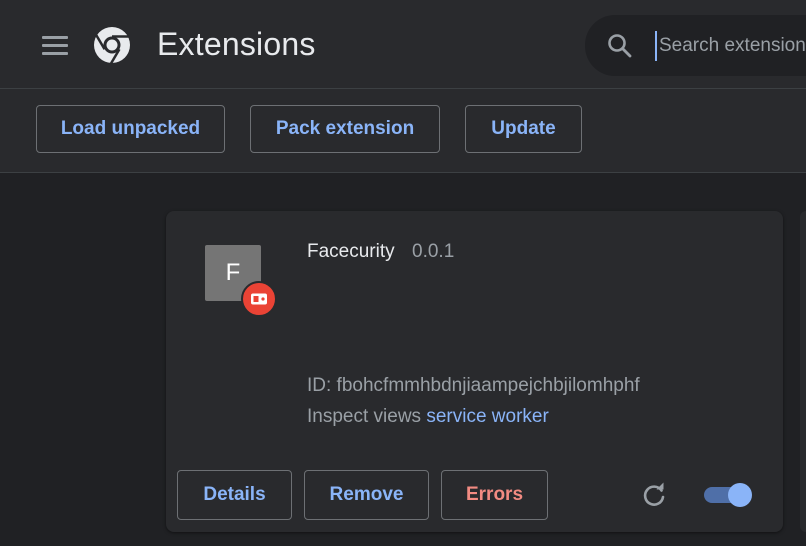 Image resolution: width=806 pixels, height=546 pixels. I want to click on reload-icon, so click(654, 495).